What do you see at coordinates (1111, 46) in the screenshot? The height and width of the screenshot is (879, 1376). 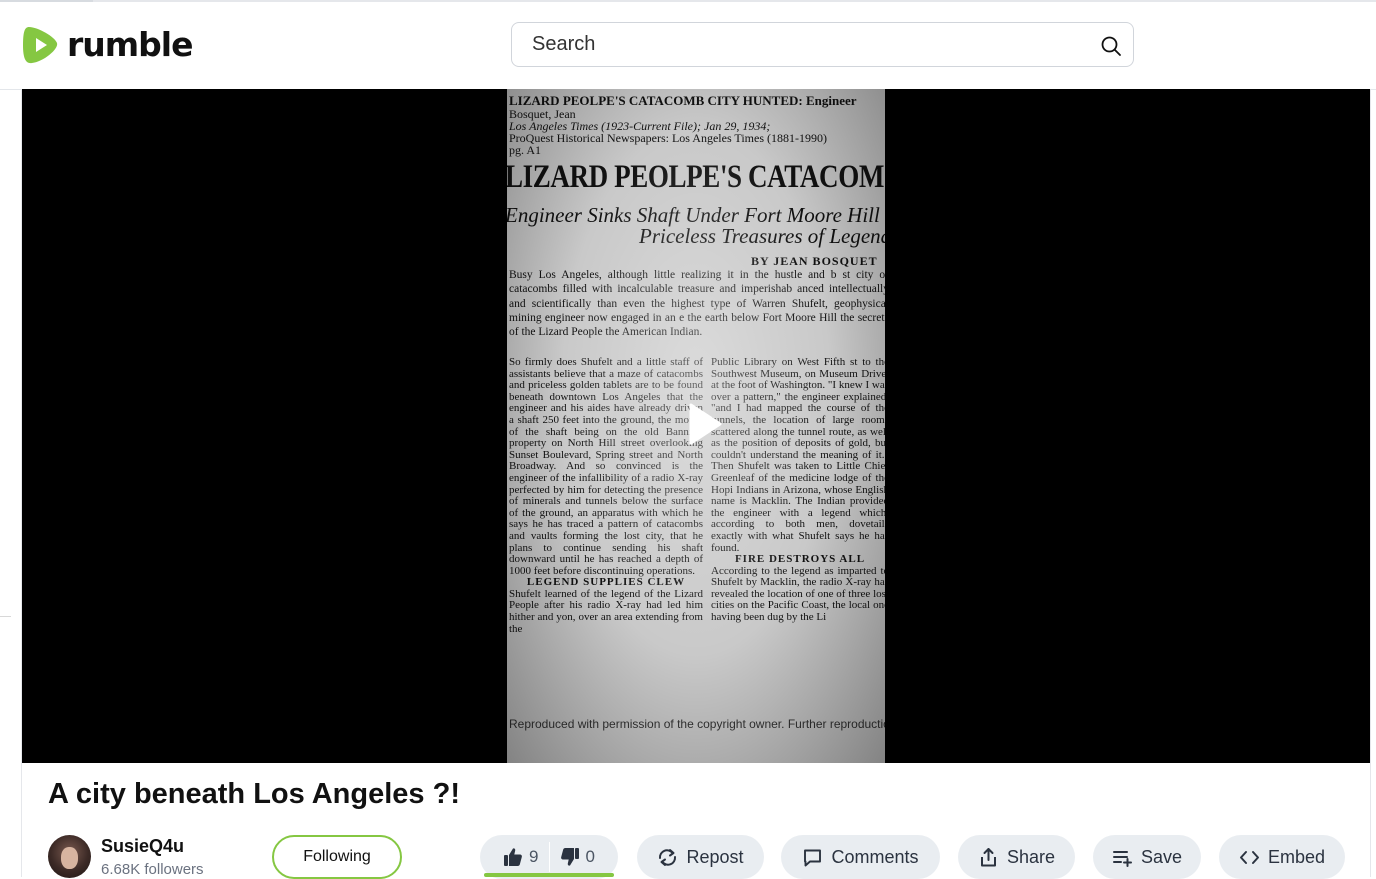 I see `search-icon` at bounding box center [1111, 46].